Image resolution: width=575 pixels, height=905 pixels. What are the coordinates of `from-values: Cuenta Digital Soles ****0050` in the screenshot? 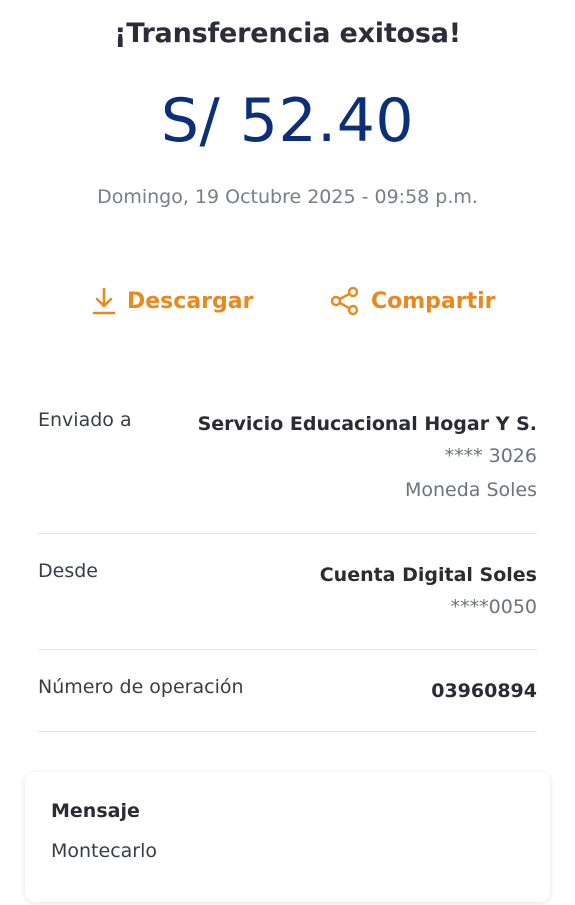 It's located at (428, 592).